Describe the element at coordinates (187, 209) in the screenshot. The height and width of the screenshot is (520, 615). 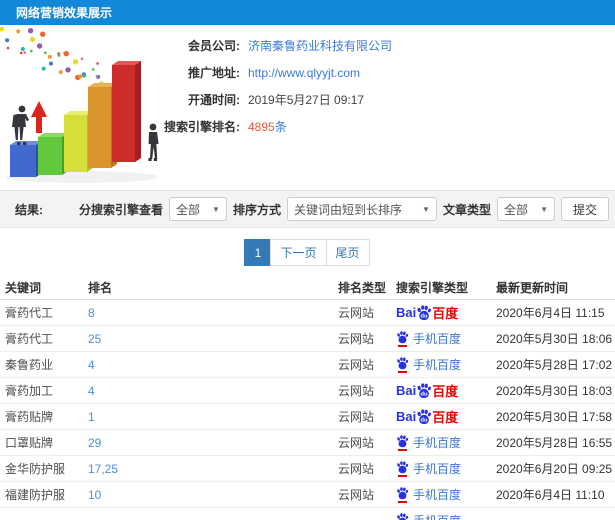
I see `engine-filter-value: 全部` at that location.